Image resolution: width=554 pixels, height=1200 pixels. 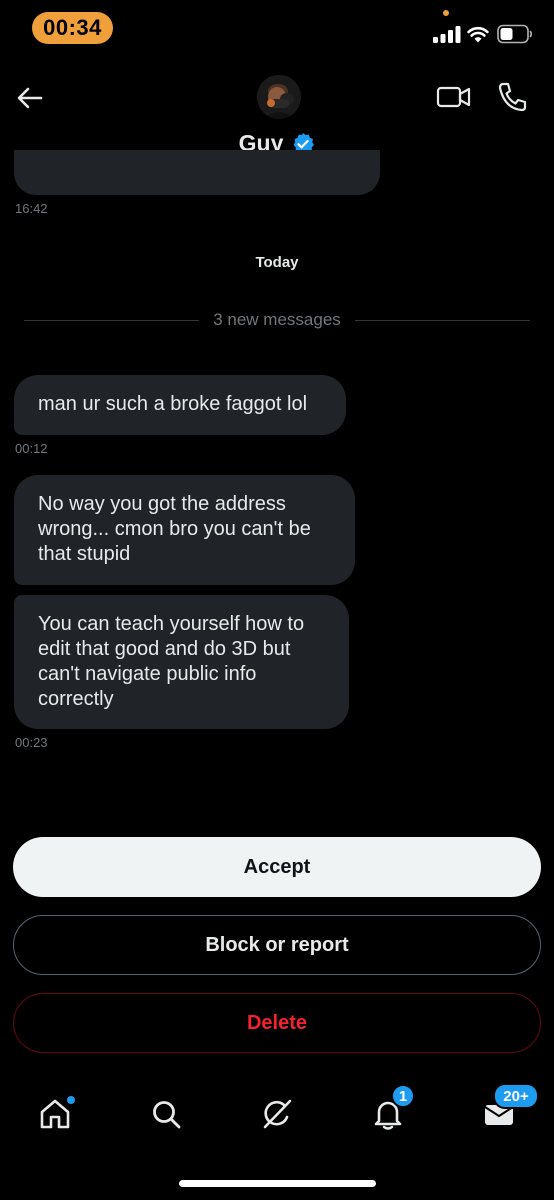 What do you see at coordinates (197, 172) in the screenshot?
I see `previous-message-bubble` at bounding box center [197, 172].